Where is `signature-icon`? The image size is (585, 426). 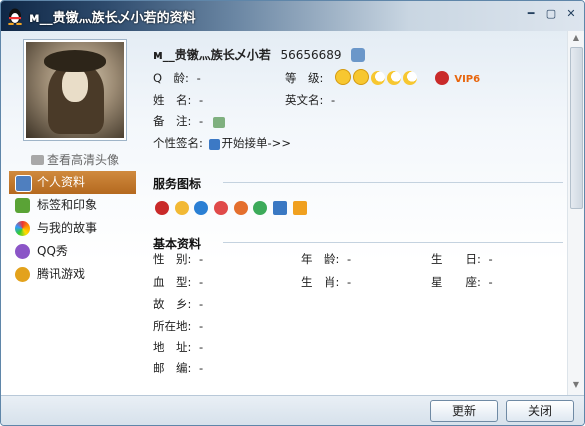
signature-icon is located at coordinates (214, 144).